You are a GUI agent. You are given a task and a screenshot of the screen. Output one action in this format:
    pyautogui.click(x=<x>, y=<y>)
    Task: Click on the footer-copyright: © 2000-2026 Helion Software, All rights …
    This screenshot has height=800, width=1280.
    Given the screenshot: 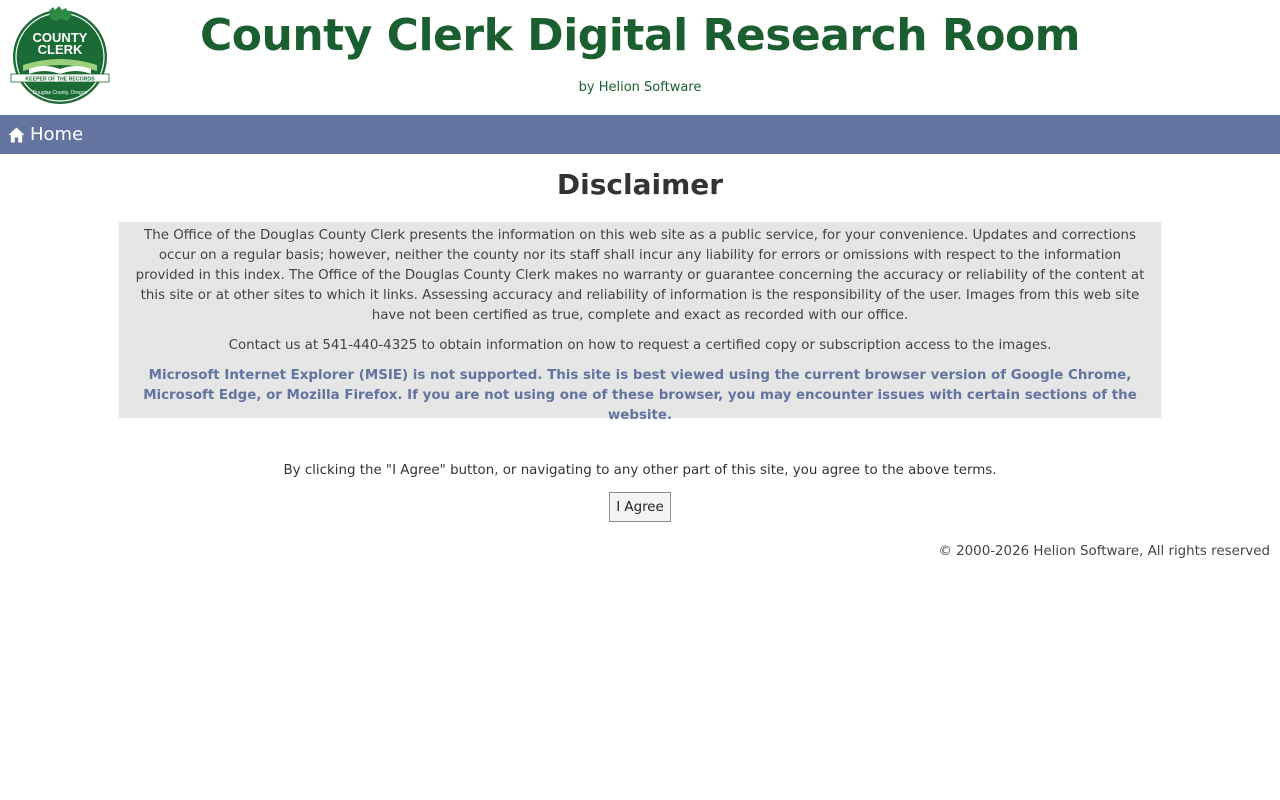 What is the action you would take?
    pyautogui.click(x=1104, y=551)
    